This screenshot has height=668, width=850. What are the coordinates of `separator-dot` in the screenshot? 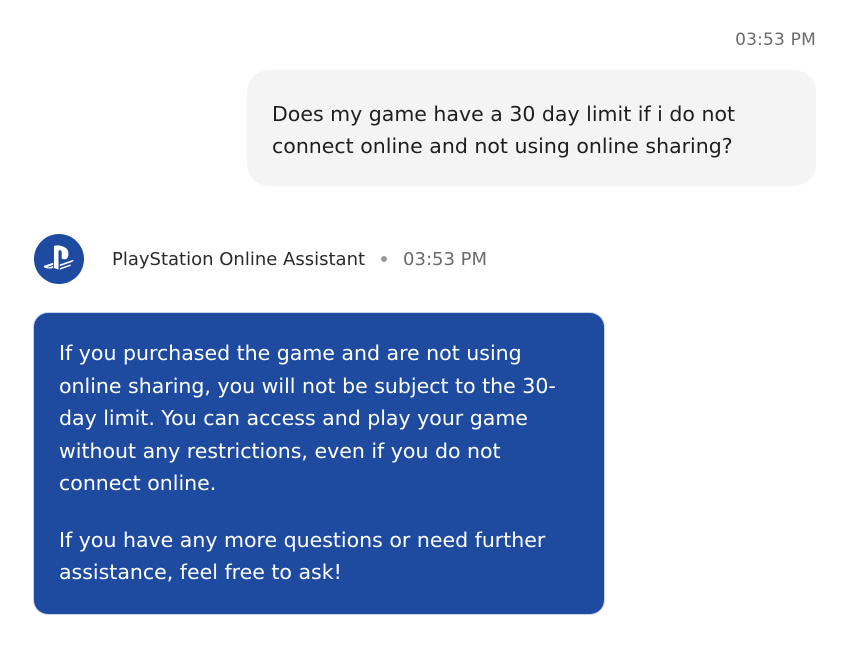 It's located at (384, 259).